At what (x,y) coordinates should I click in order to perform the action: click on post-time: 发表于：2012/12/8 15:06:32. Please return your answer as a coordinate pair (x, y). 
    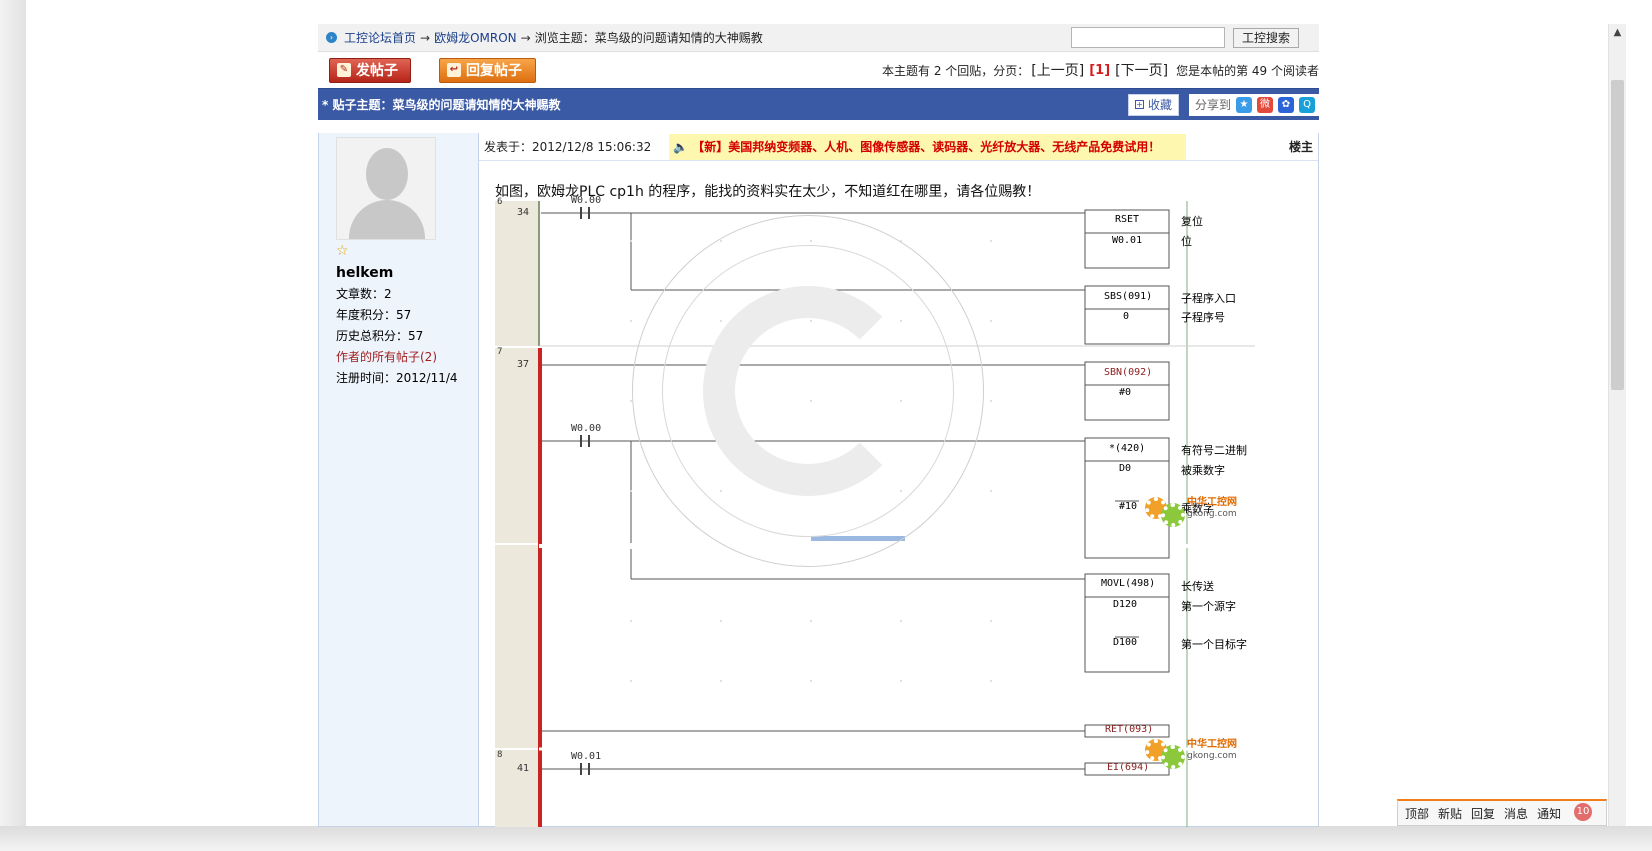
    Looking at the image, I should click on (568, 147).